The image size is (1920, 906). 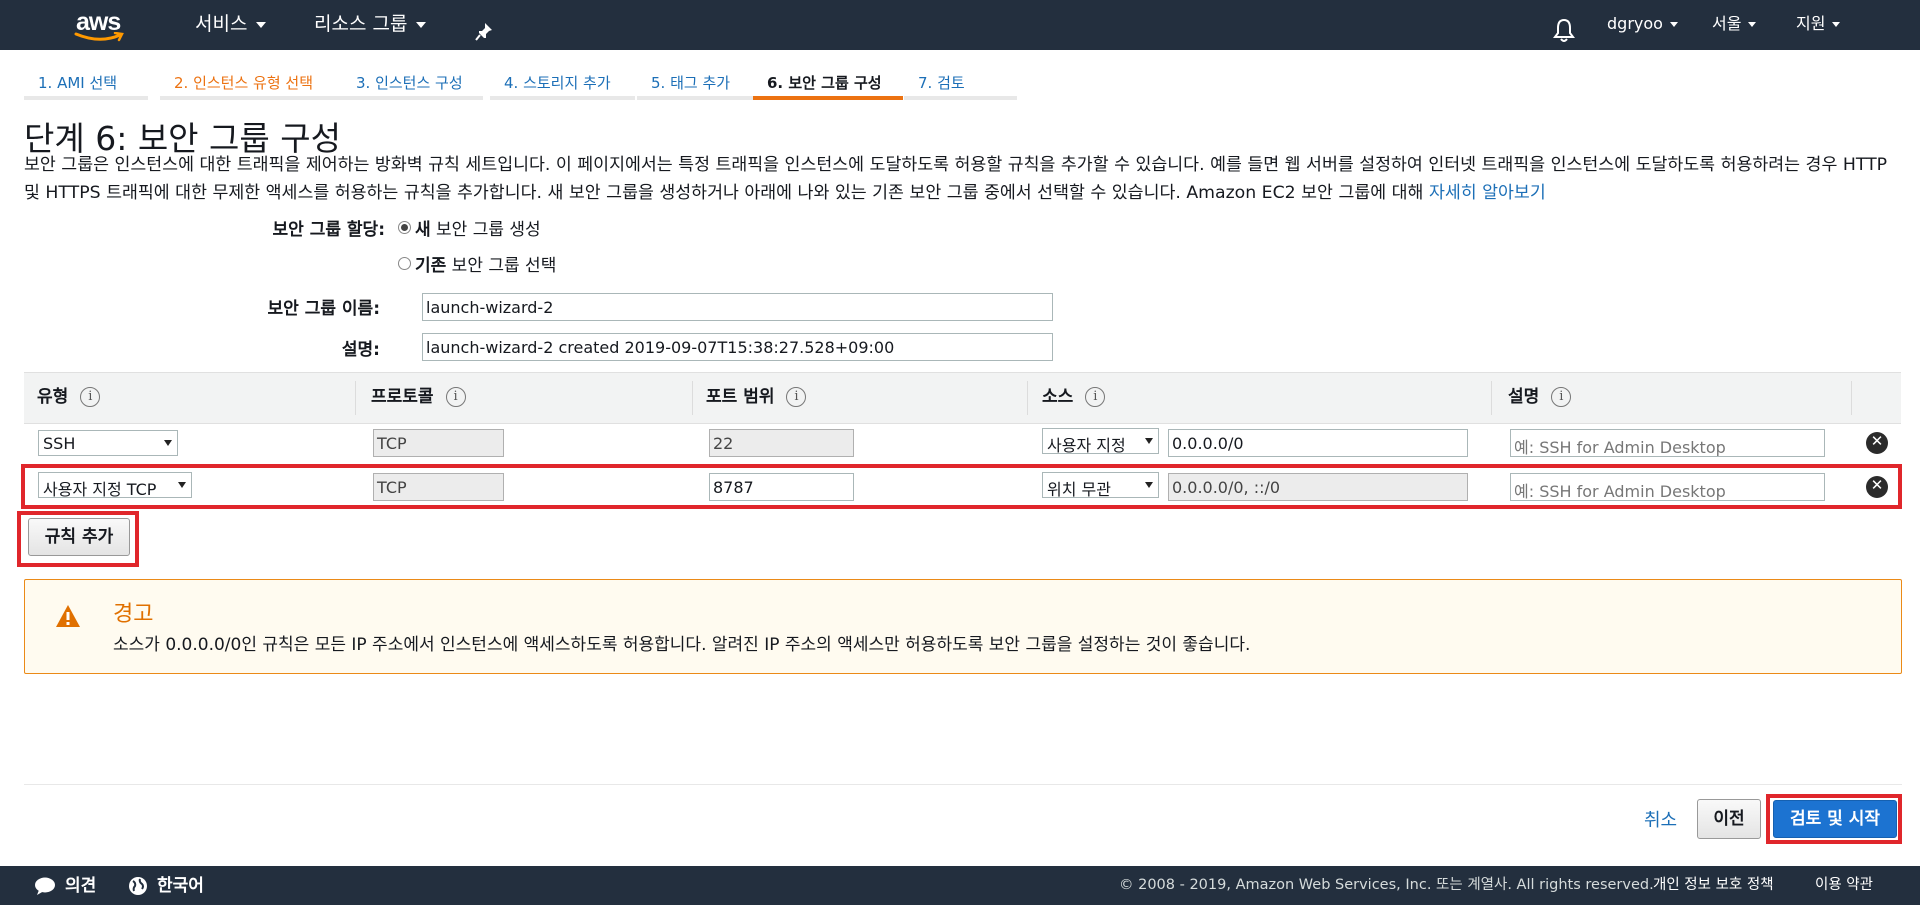 What do you see at coordinates (221, 24) in the screenshot?
I see `services-menu-label: 서비스` at bounding box center [221, 24].